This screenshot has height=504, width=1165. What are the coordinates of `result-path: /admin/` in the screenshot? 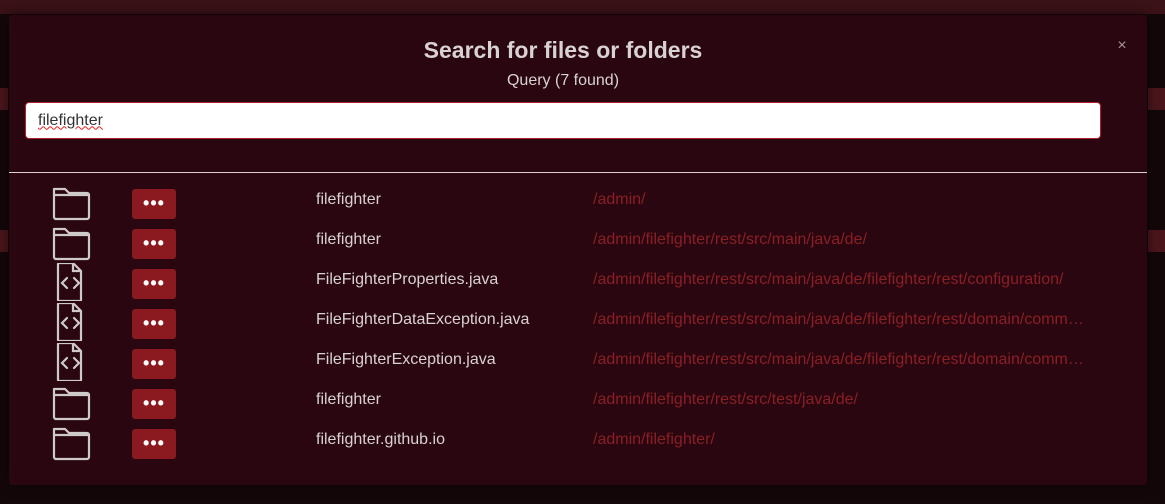 It's located at (853, 200).